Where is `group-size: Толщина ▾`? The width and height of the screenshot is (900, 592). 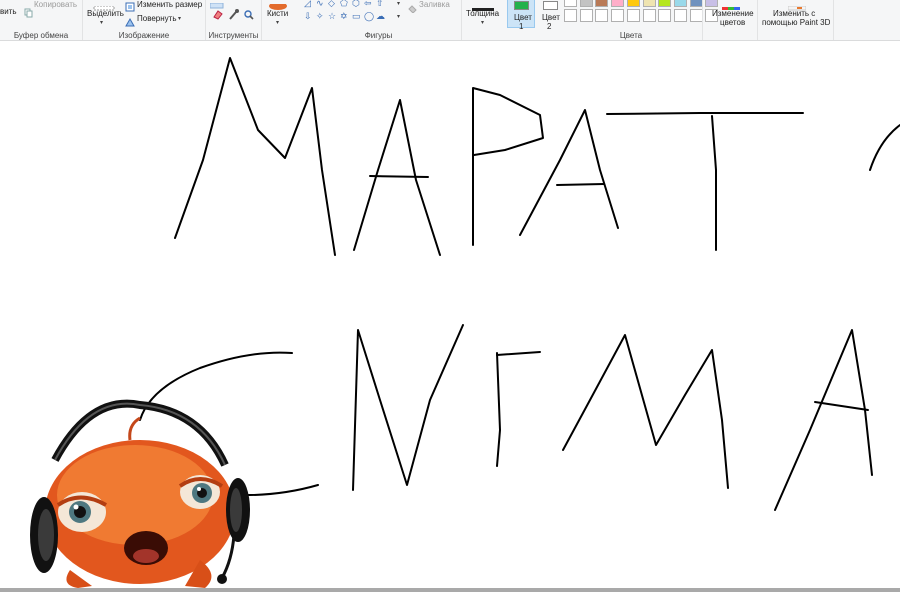 group-size: Толщина ▾ is located at coordinates (484, 20).